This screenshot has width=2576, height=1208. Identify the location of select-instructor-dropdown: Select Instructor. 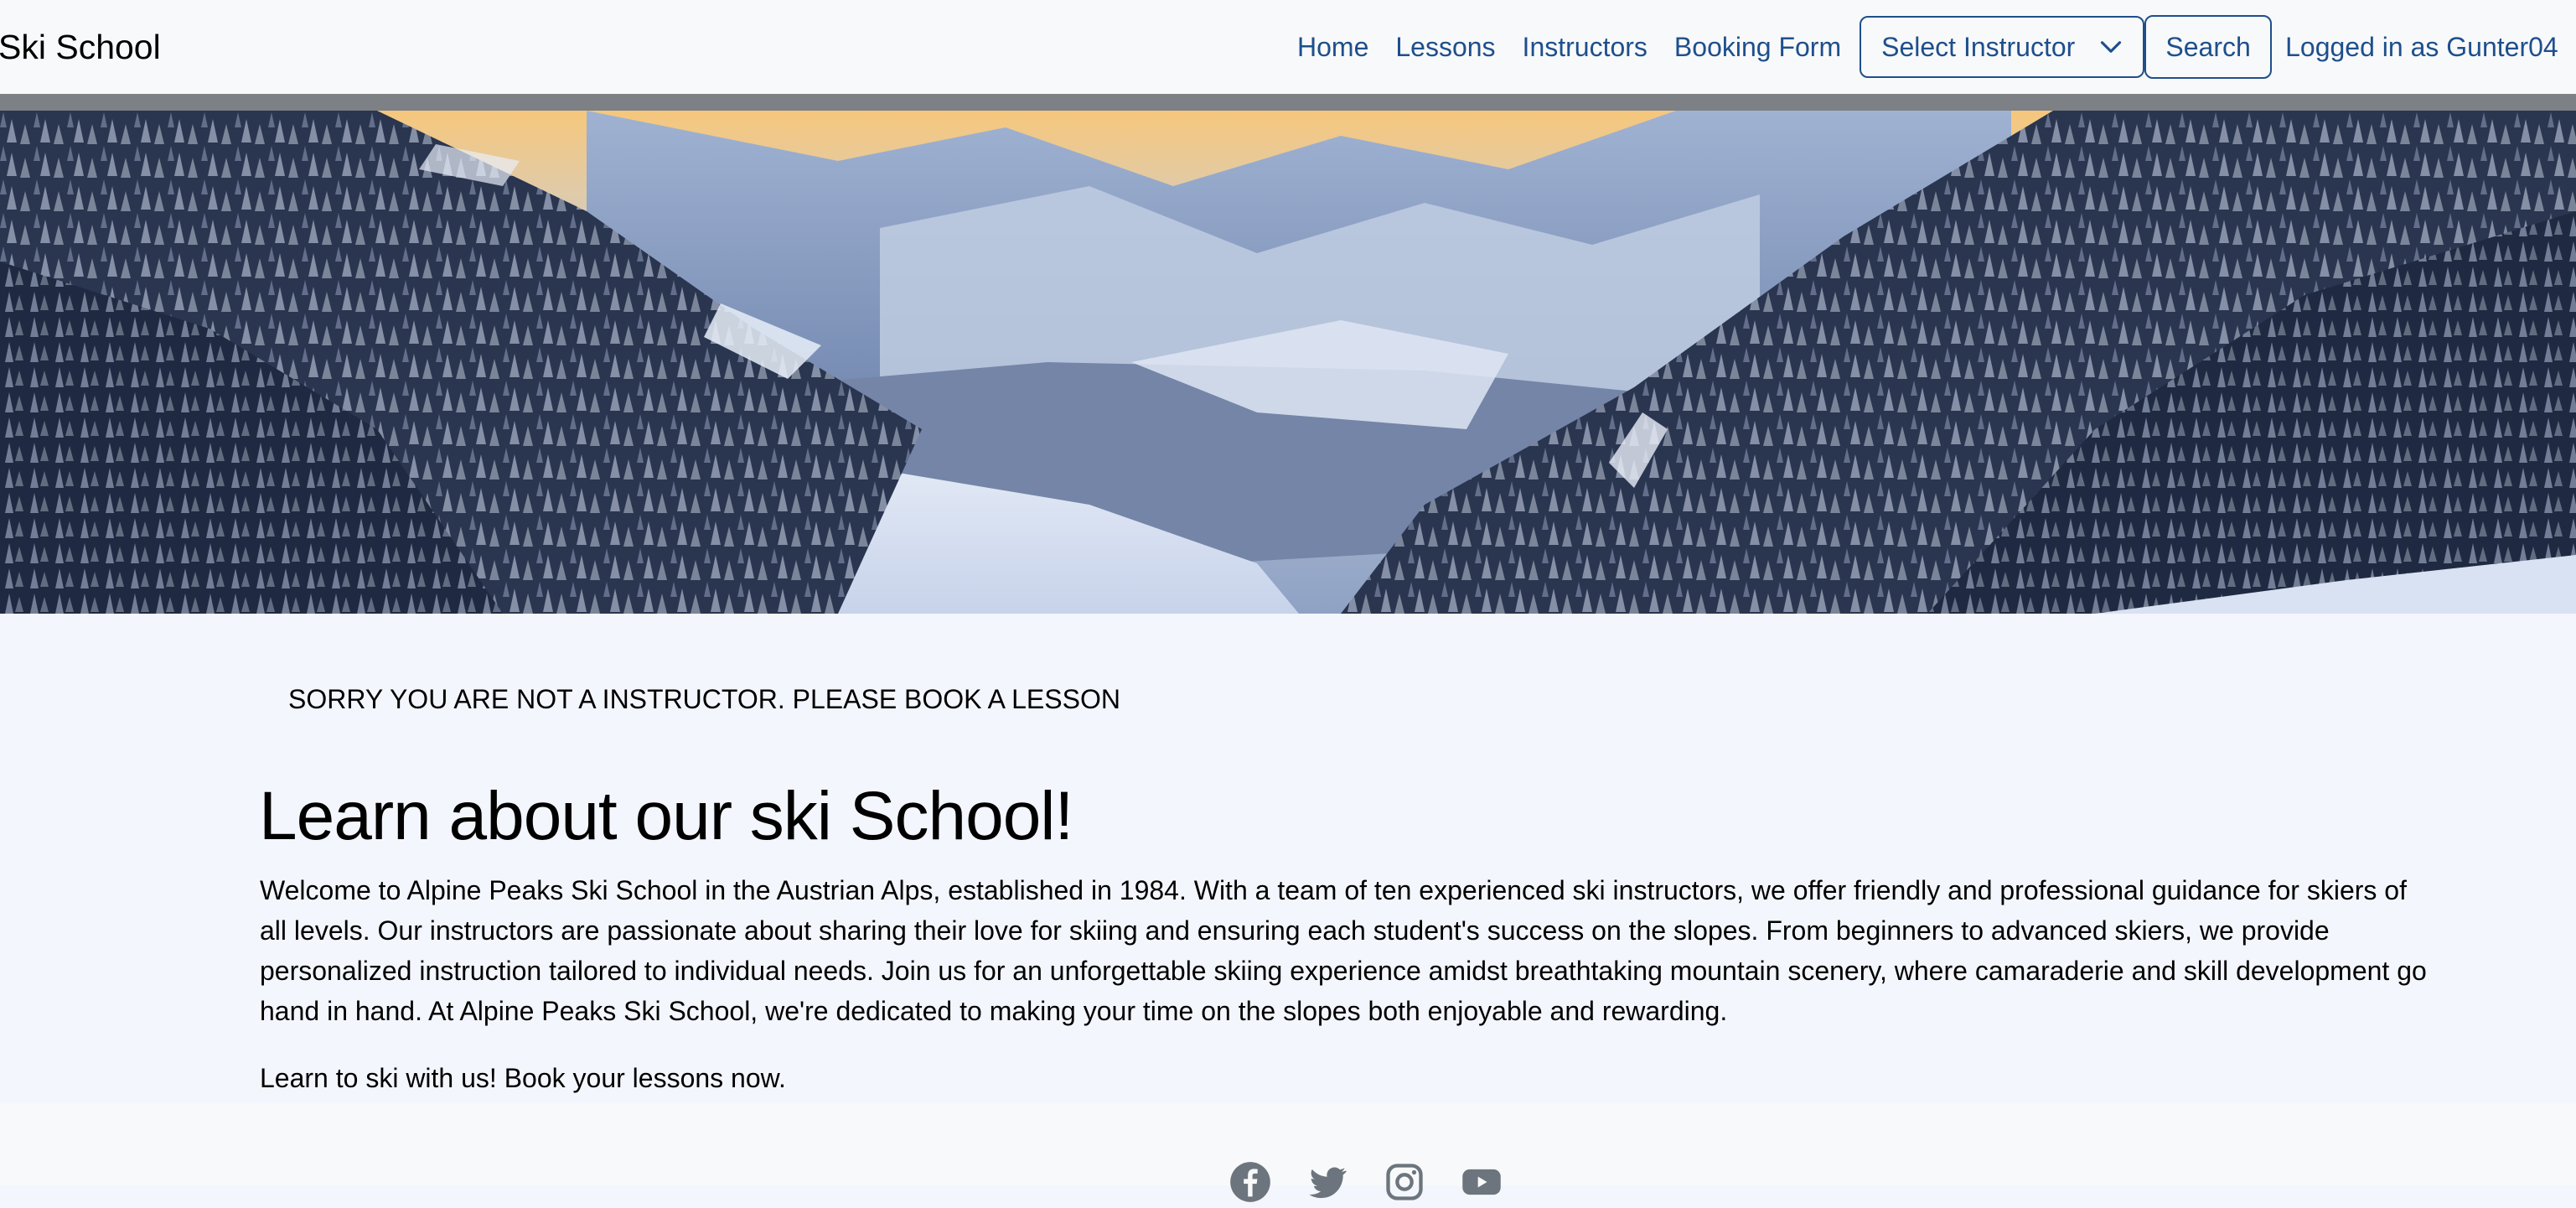
(2002, 47).